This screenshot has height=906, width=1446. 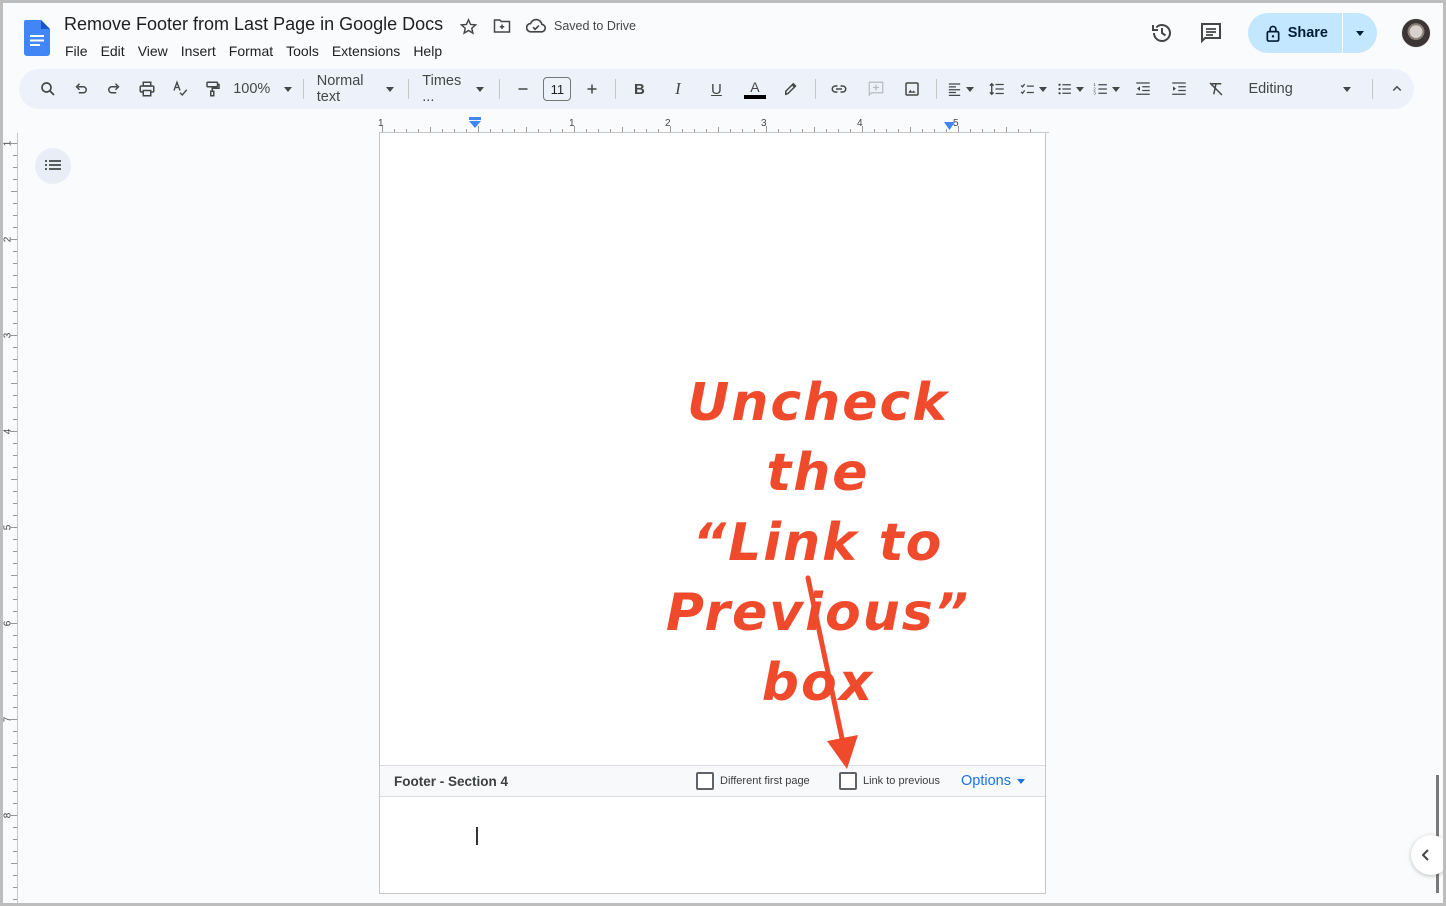 I want to click on decrease-indent-icon, so click(x=1143, y=89).